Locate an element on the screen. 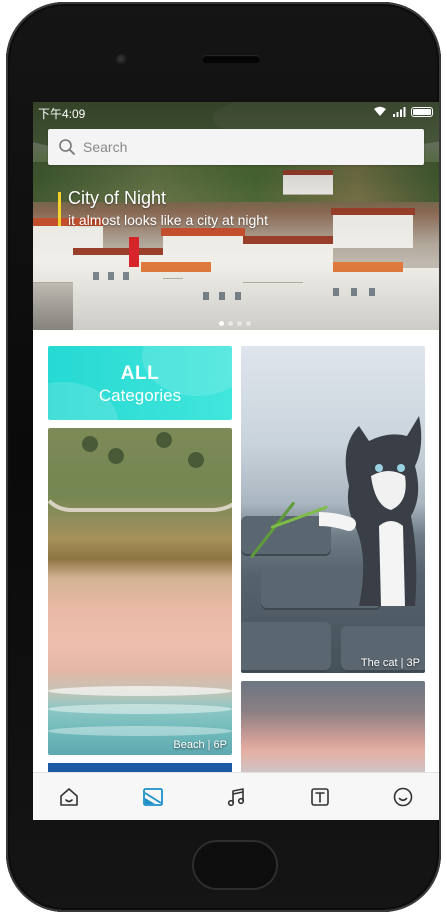 Image resolution: width=447 pixels, height=916 pixels. cat-tile: The cat | 3P is located at coordinates (333, 509).